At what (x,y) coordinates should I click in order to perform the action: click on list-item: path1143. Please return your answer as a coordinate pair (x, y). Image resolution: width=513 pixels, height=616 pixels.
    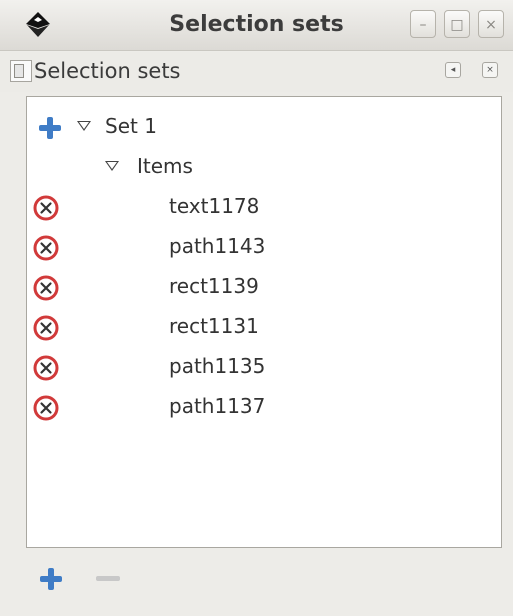
    Looking at the image, I should click on (264, 247).